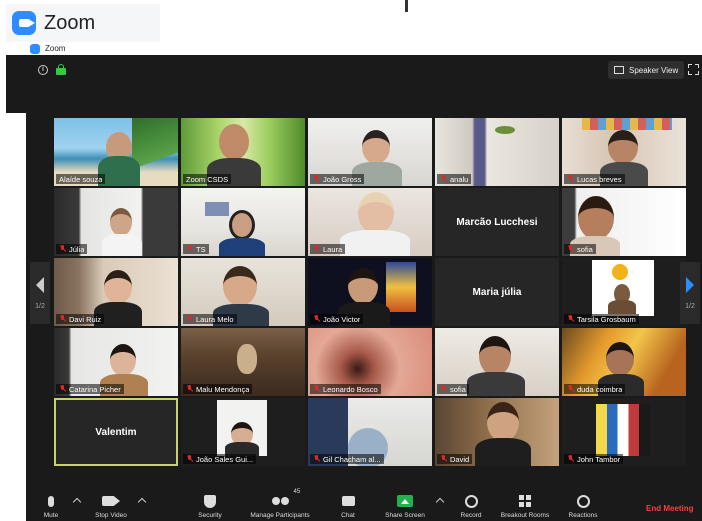 The image size is (702, 521). What do you see at coordinates (43, 70) in the screenshot?
I see `info-icon: i` at bounding box center [43, 70].